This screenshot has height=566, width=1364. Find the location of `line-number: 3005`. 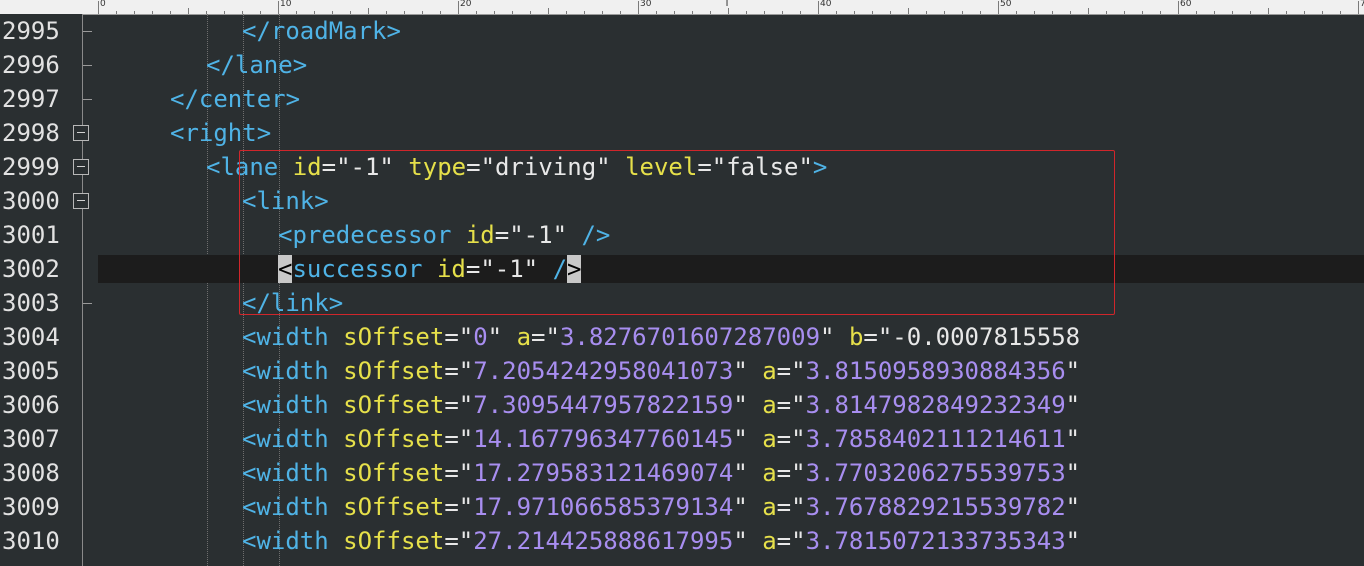

line-number: 3005 is located at coordinates (31, 371).